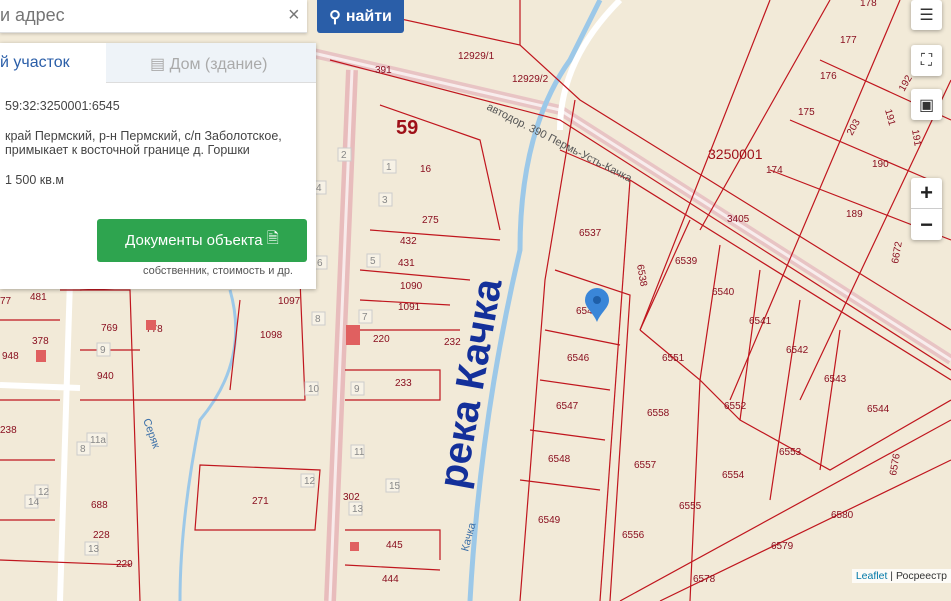  I want to click on documents-button-label: Документы объекта, so click(194, 240).